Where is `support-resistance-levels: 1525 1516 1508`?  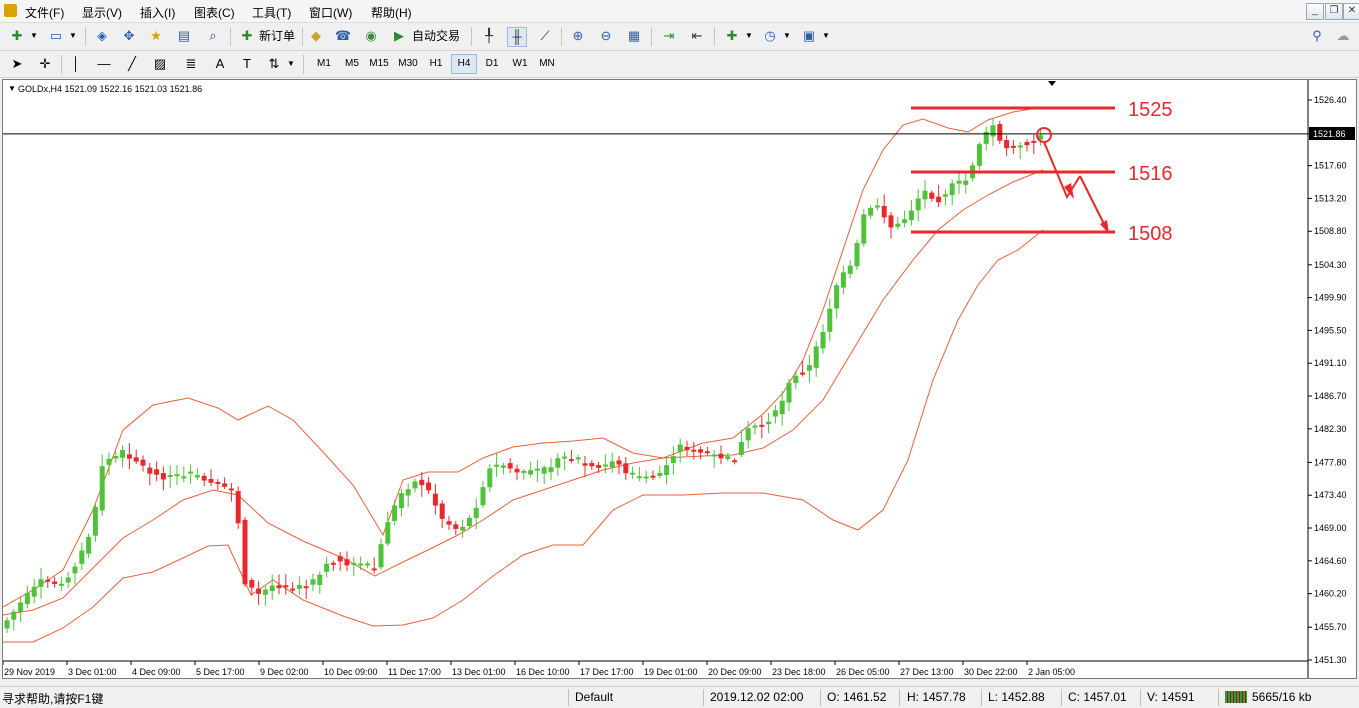 support-resistance-levels: 1525 1516 1508 is located at coordinates (1042, 172).